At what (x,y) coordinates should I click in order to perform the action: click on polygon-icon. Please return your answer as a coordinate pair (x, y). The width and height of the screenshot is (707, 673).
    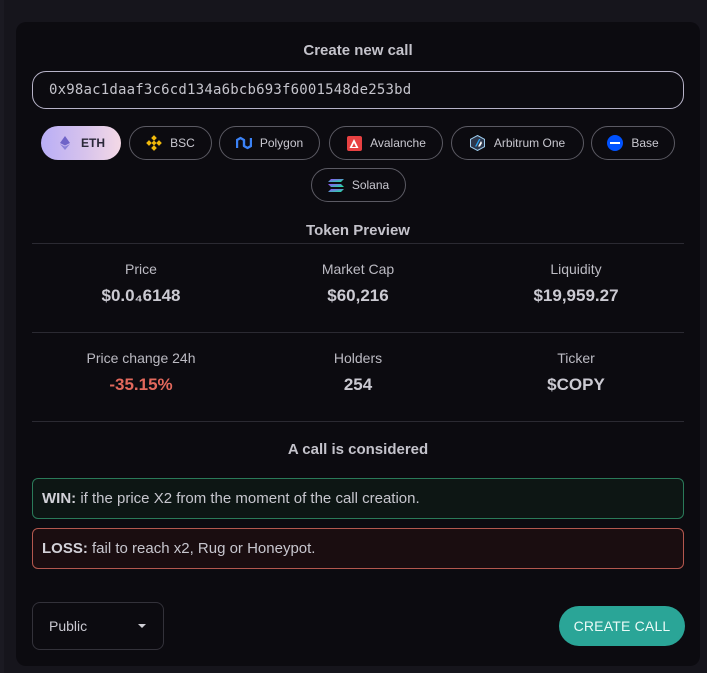
    Looking at the image, I should click on (243, 143).